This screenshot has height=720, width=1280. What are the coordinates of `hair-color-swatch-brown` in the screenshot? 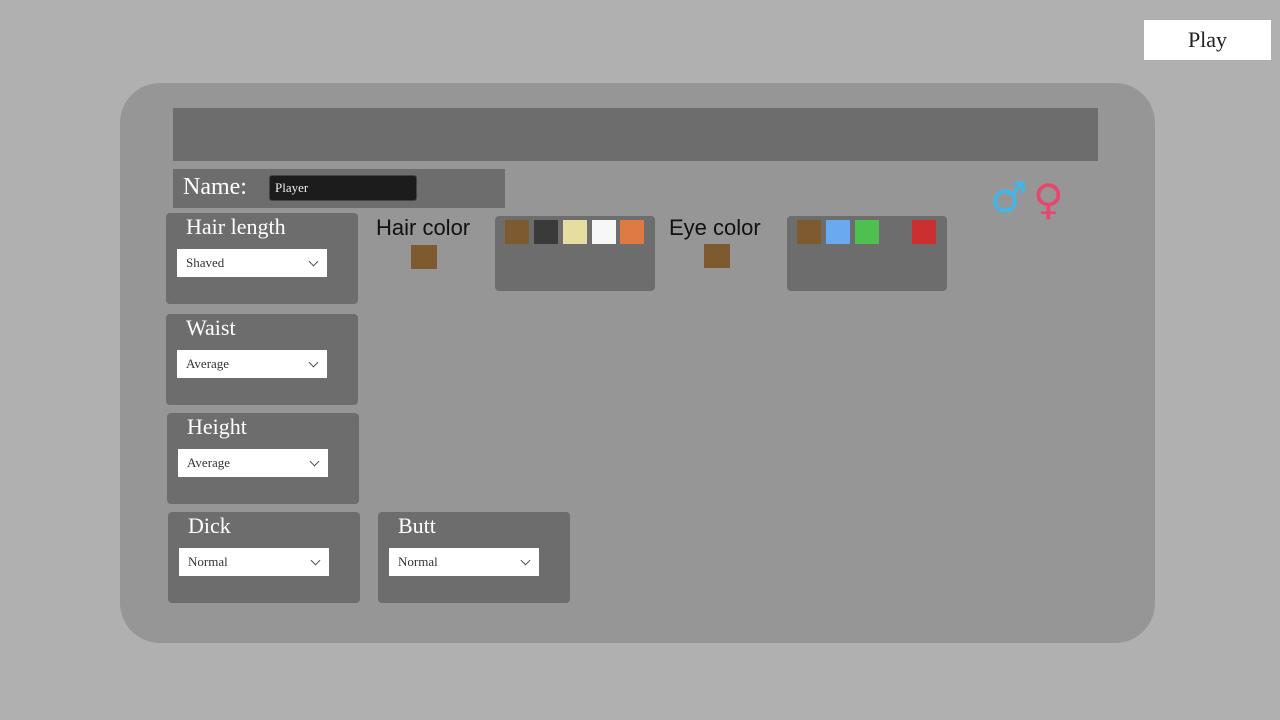 It's located at (517, 232).